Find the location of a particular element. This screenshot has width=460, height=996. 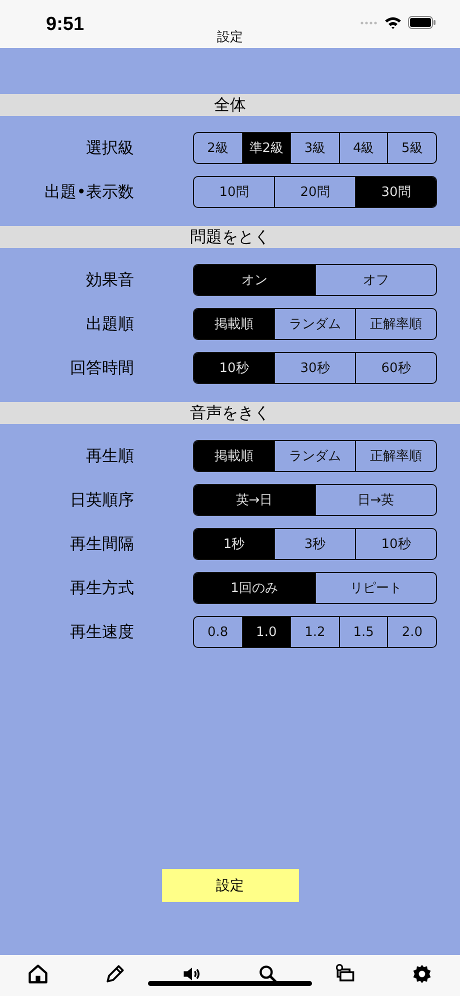

settings-icon is located at coordinates (421, 974).